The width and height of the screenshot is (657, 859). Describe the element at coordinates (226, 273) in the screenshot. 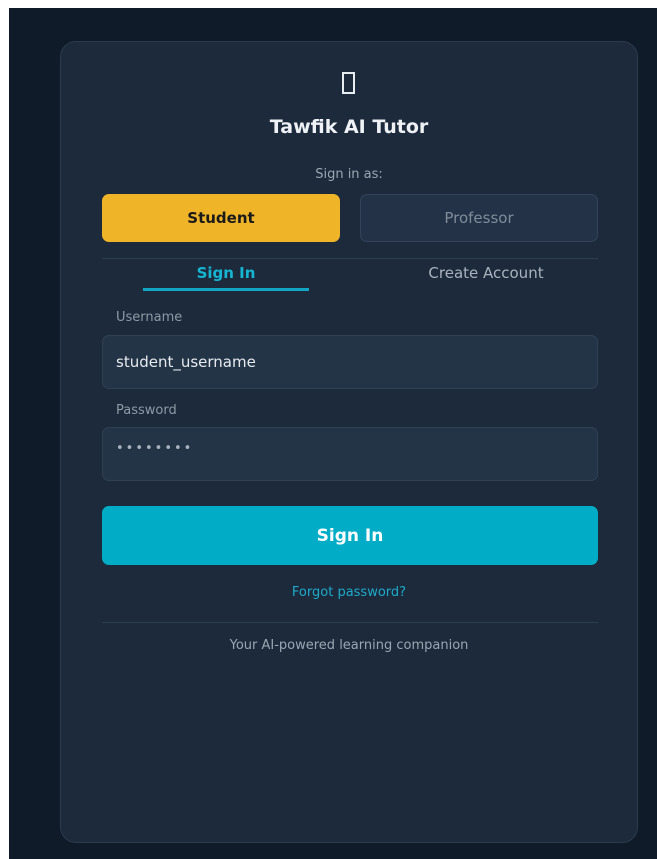

I see `tab-sign-in: Sign In` at that location.